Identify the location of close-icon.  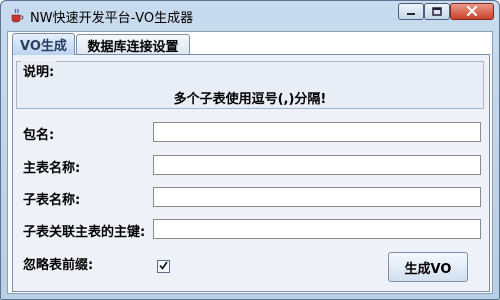
(472, 11).